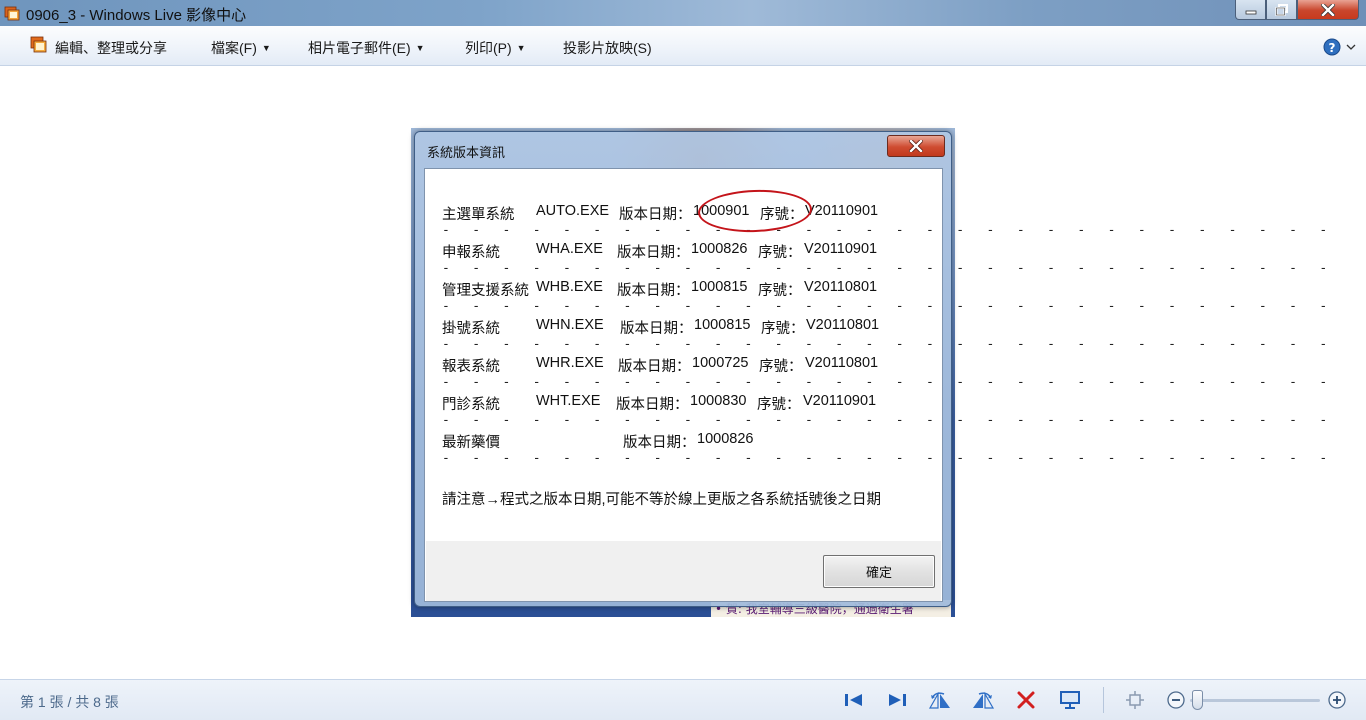 The height and width of the screenshot is (720, 1366). I want to click on rotate-right-button, so click(983, 700).